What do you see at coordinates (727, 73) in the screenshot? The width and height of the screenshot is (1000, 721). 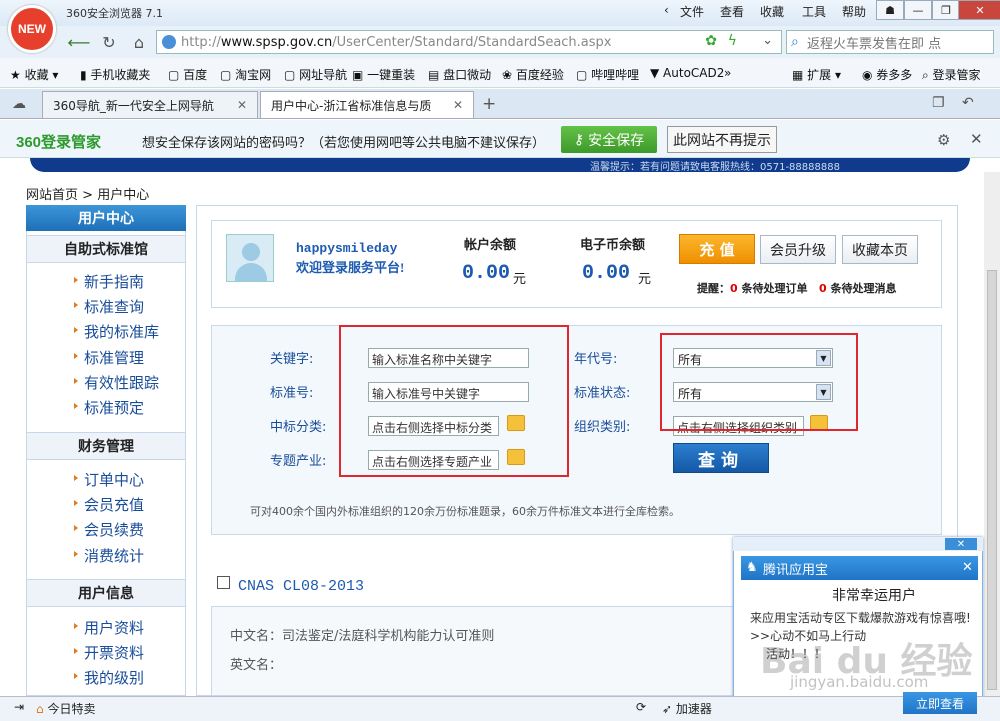 I see `more-favorites-icon: »` at bounding box center [727, 73].